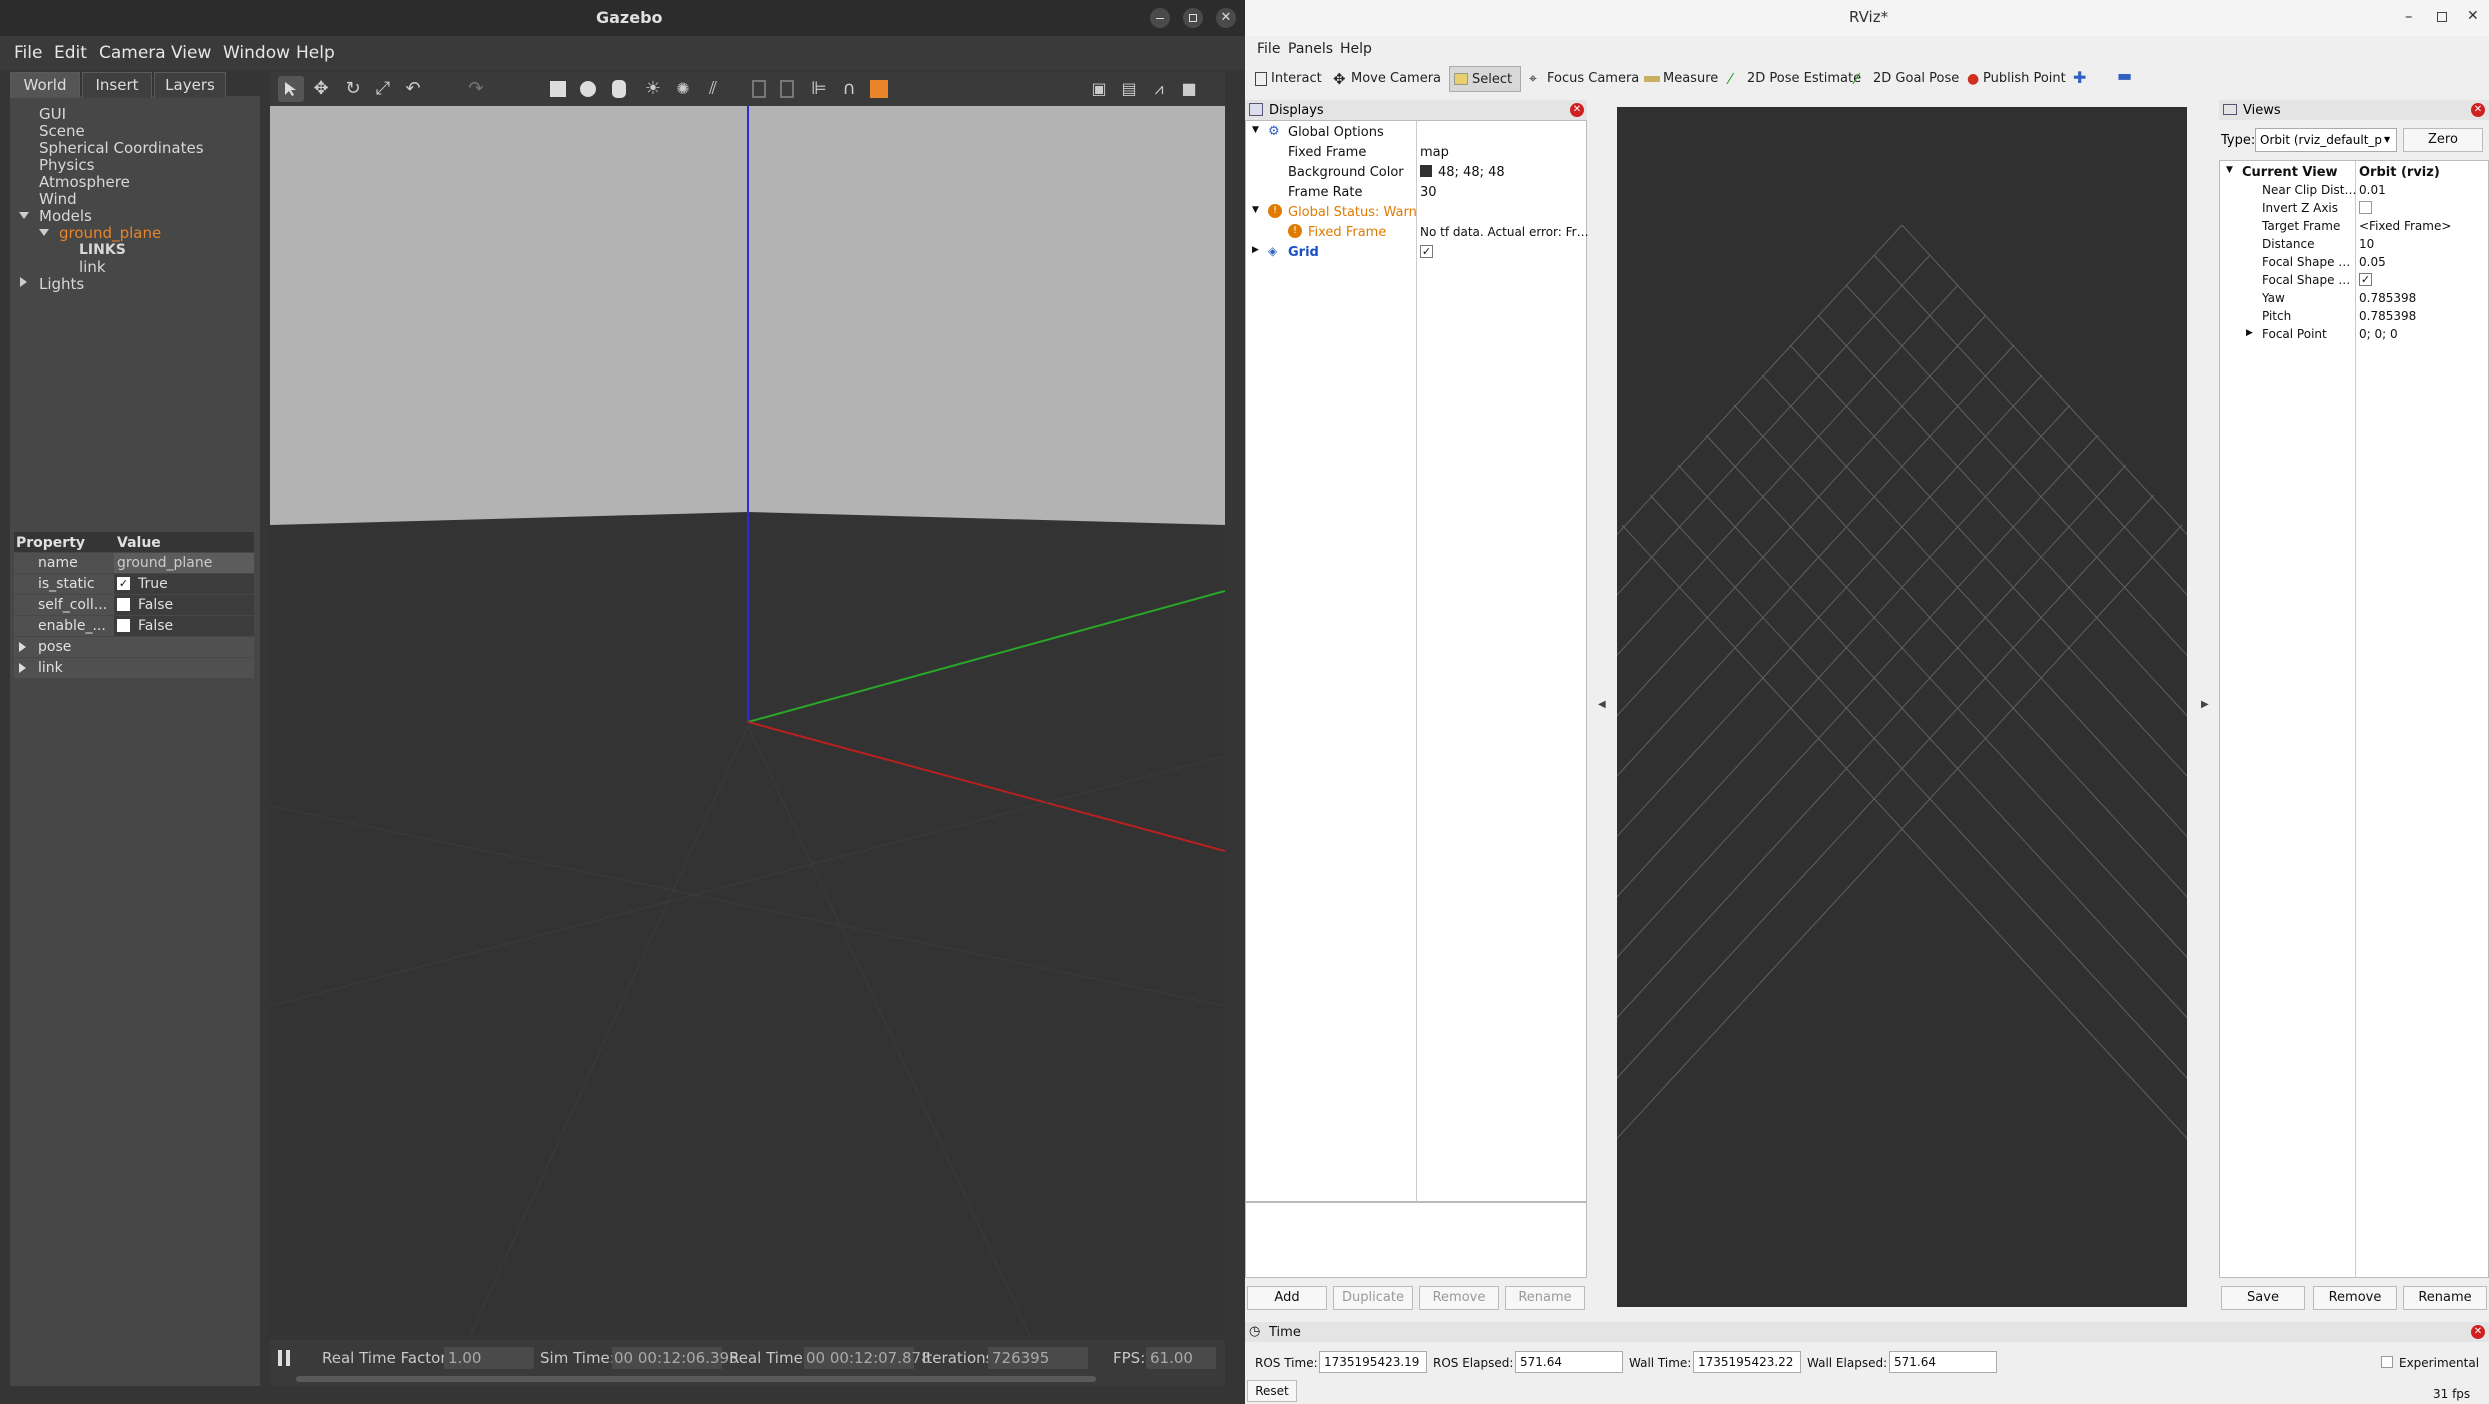 This screenshot has height=1404, width=2489. What do you see at coordinates (1428, 192) in the screenshot?
I see `frame-rate-value: 30` at bounding box center [1428, 192].